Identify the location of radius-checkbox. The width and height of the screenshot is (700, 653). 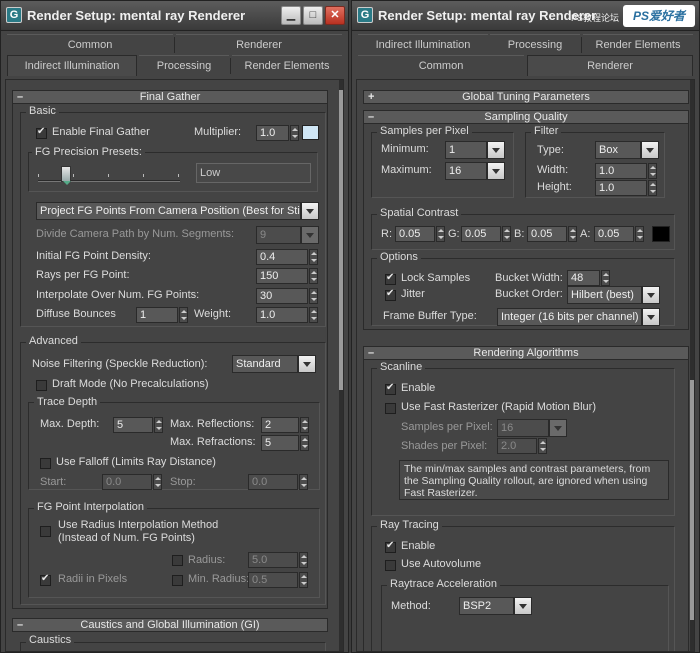
(177, 560).